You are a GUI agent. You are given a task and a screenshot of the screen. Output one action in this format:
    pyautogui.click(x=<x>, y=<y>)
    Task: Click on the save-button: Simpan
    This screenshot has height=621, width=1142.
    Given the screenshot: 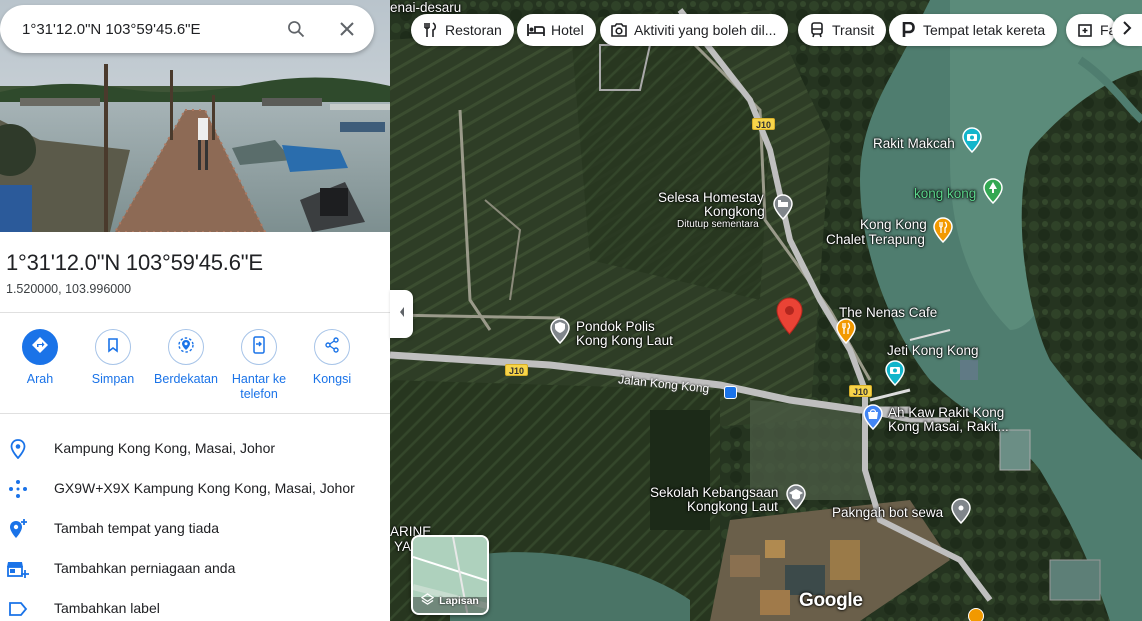 What is the action you would take?
    pyautogui.click(x=113, y=358)
    